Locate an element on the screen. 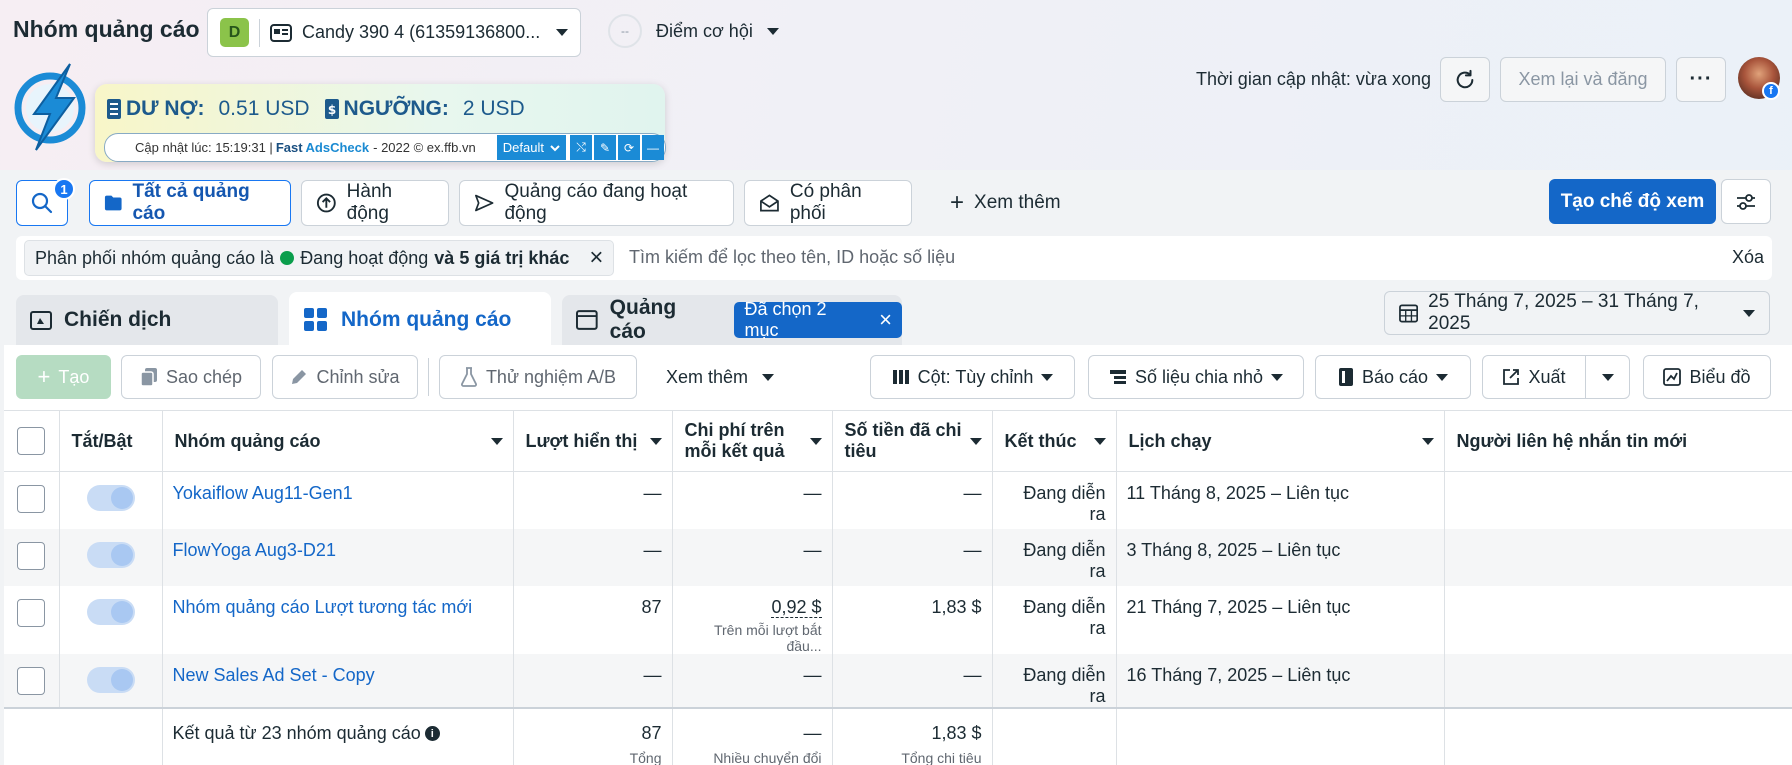 This screenshot has width=1792, height=765. external-link-icon is located at coordinates (1511, 377).